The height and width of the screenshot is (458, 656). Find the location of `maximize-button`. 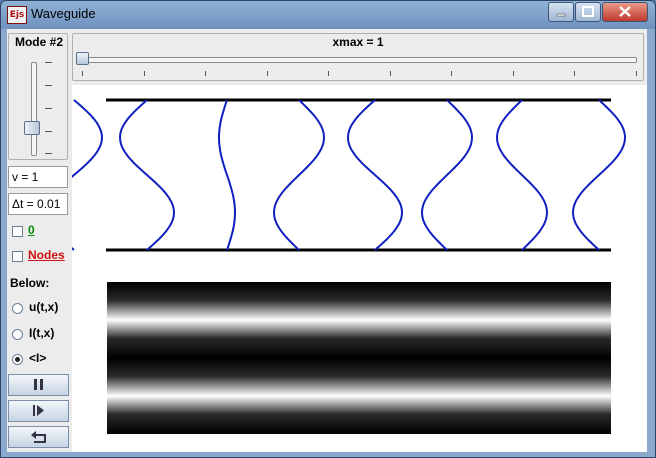

maximize-button is located at coordinates (588, 12).